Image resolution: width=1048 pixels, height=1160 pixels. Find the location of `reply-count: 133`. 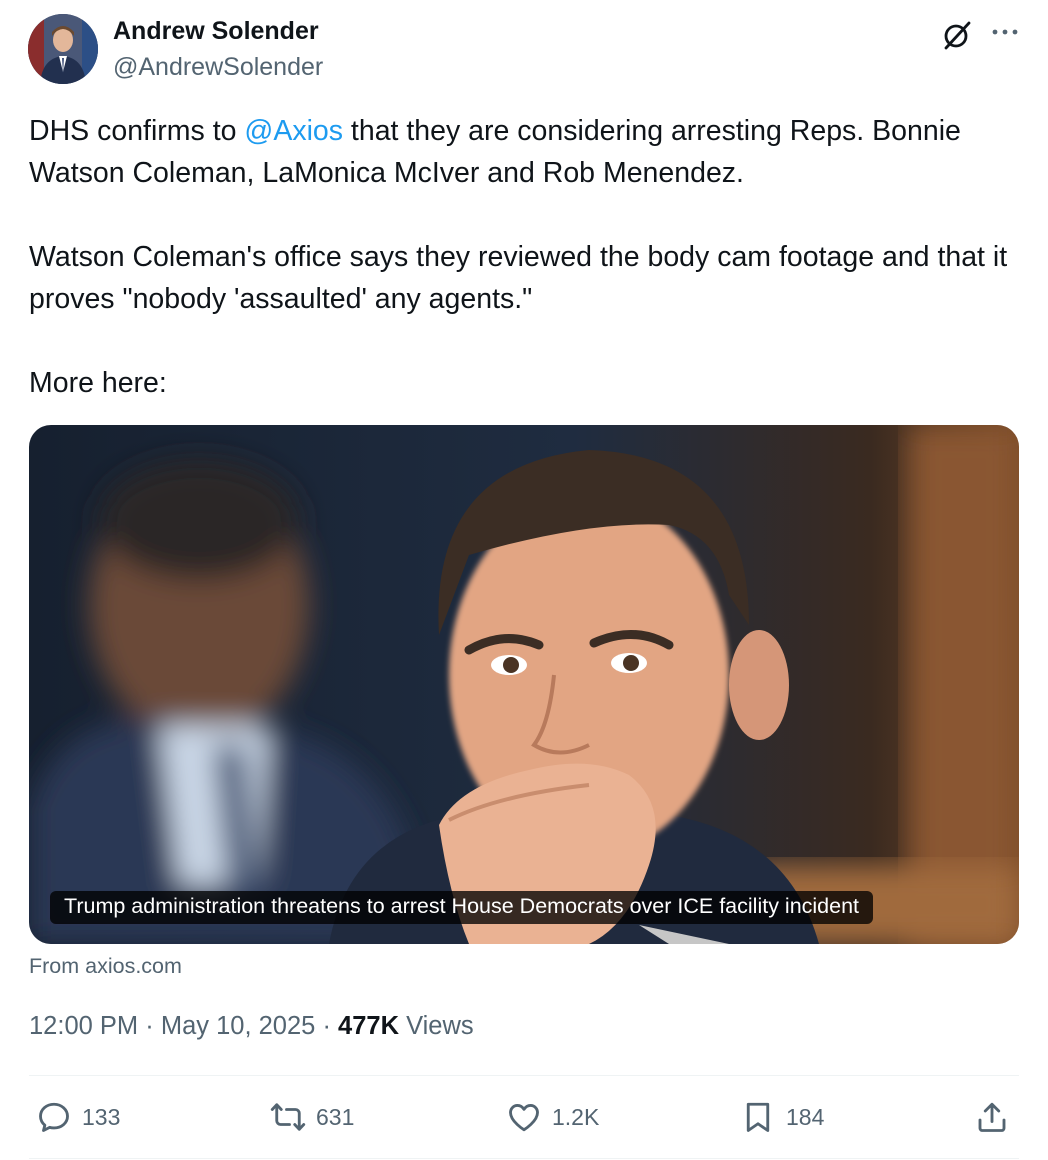

reply-count: 133 is located at coordinates (101, 1116).